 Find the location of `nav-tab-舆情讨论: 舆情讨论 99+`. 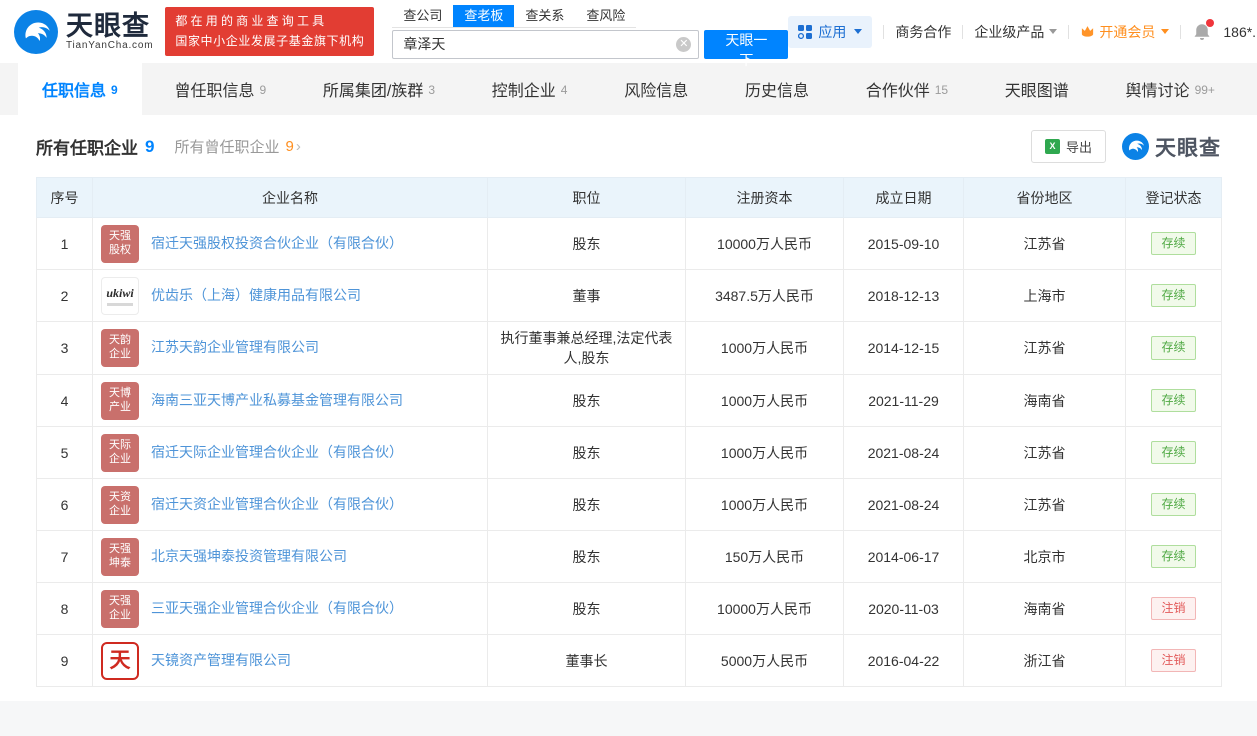

nav-tab-舆情讨论: 舆情讨论 99+ is located at coordinates (1170, 89).